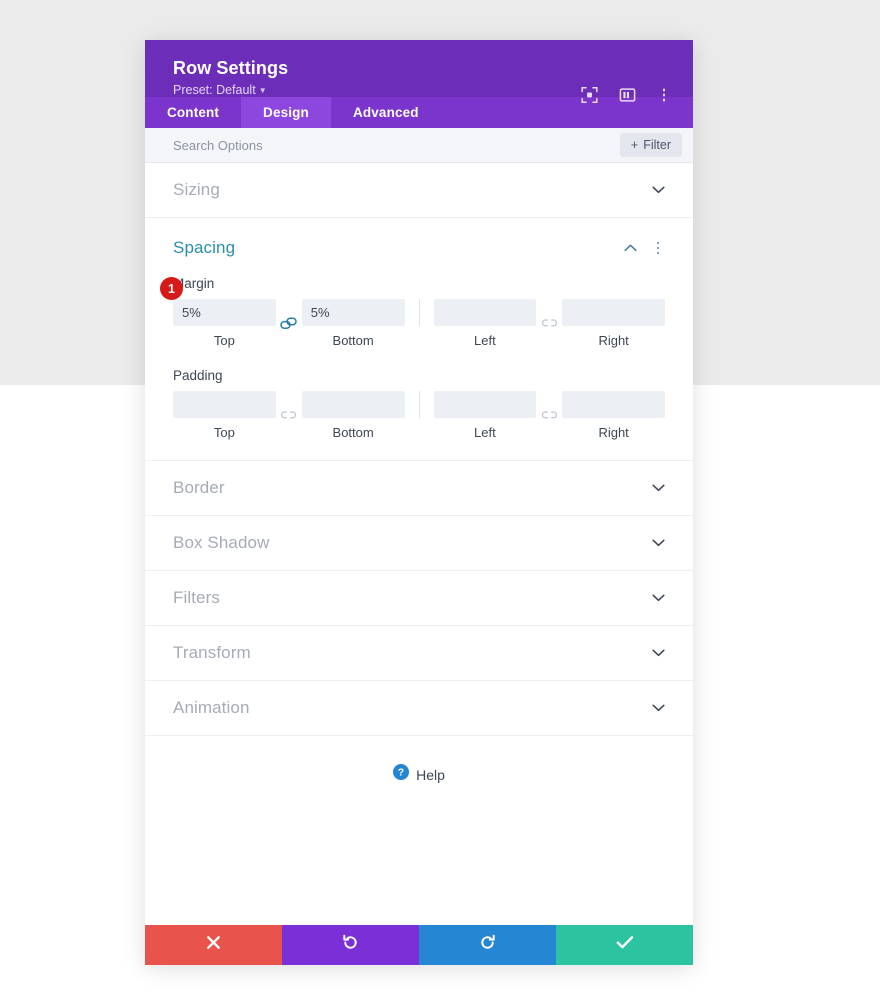  I want to click on discard-button, so click(213, 945).